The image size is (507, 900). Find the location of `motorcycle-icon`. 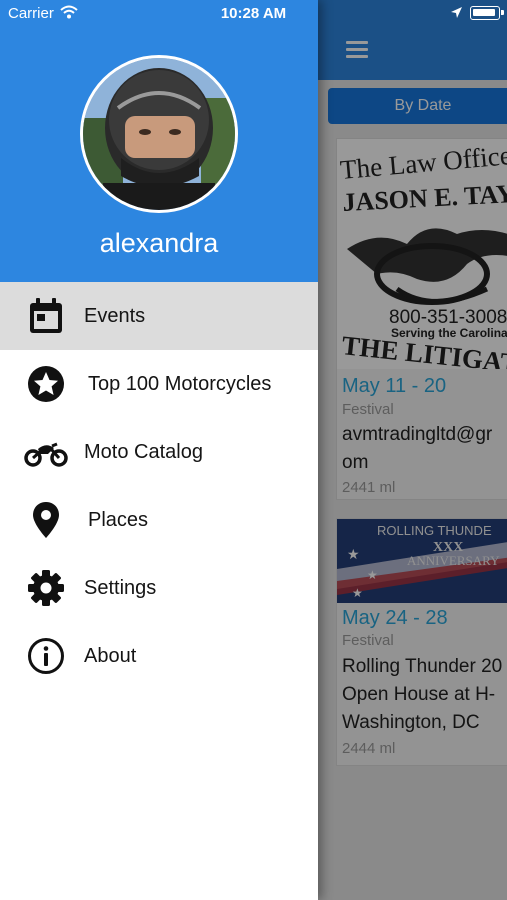

motorcycle-icon is located at coordinates (46, 452).